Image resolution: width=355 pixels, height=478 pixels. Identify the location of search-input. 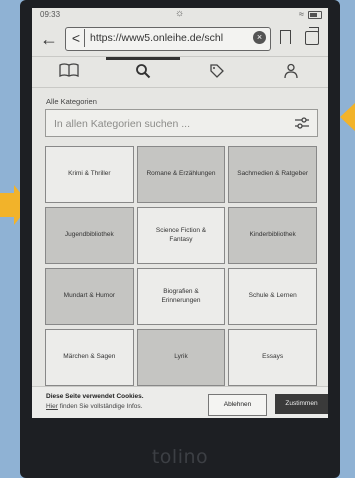
(169, 124).